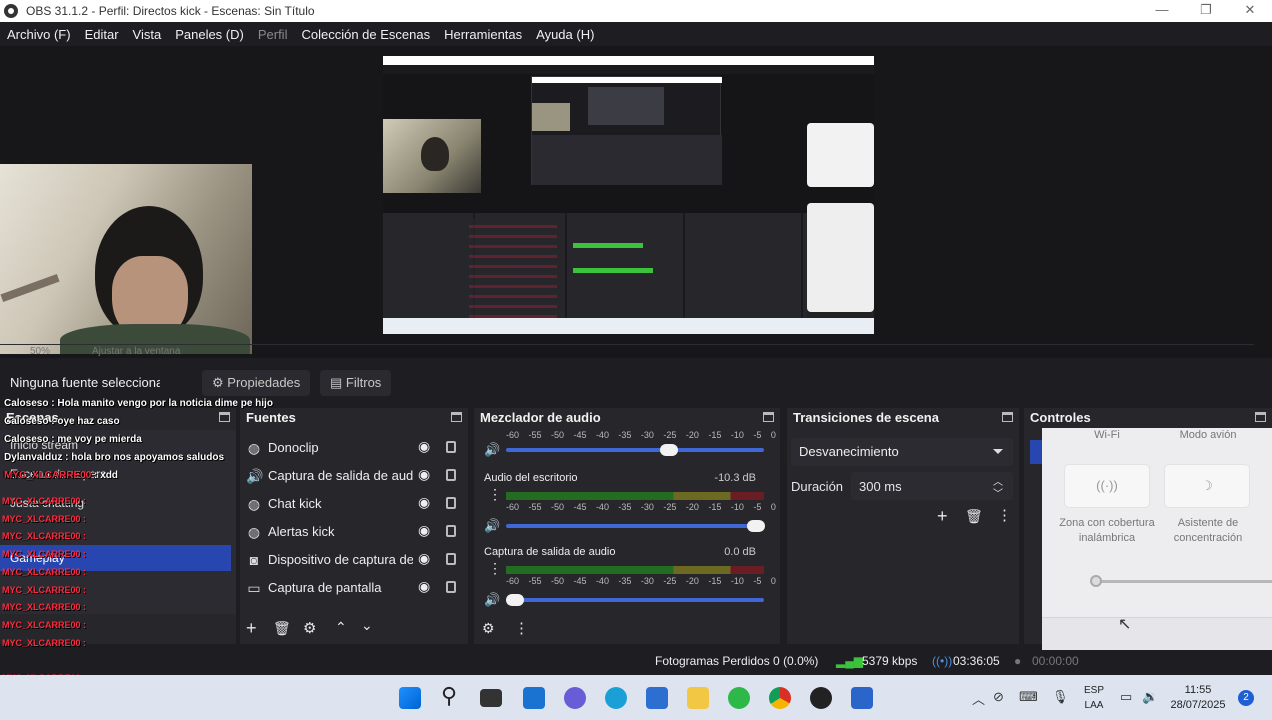  I want to click on focus-assist-tile: ☽, so click(1207, 486).